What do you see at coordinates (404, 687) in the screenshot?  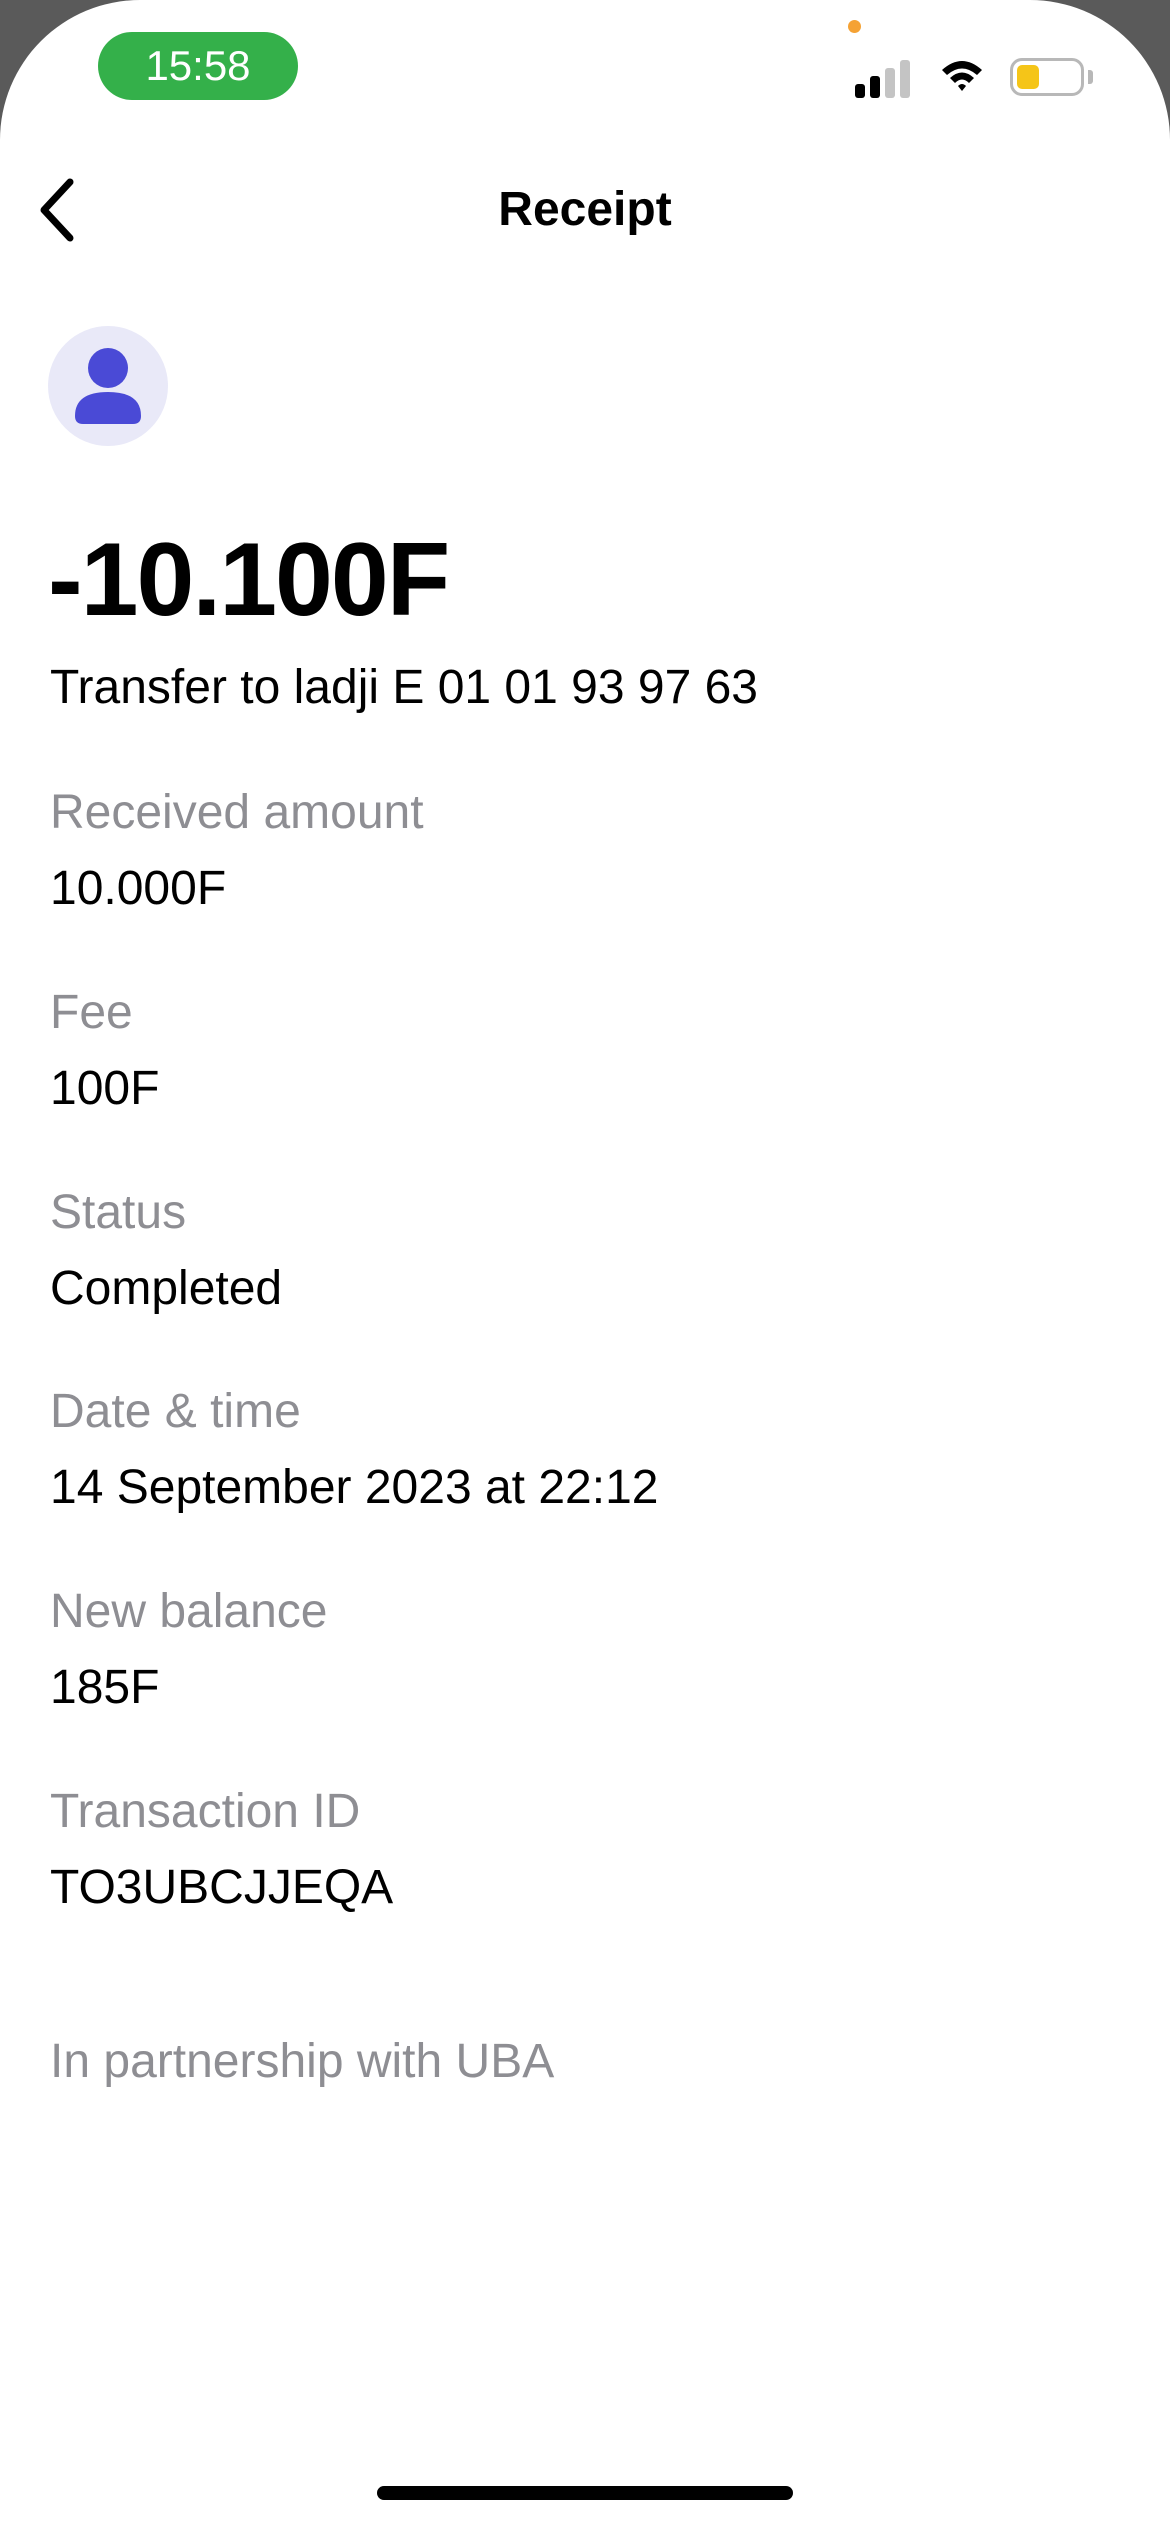 I see `transaction-description: Transfer to ladji E 01 01 93 97 63` at bounding box center [404, 687].